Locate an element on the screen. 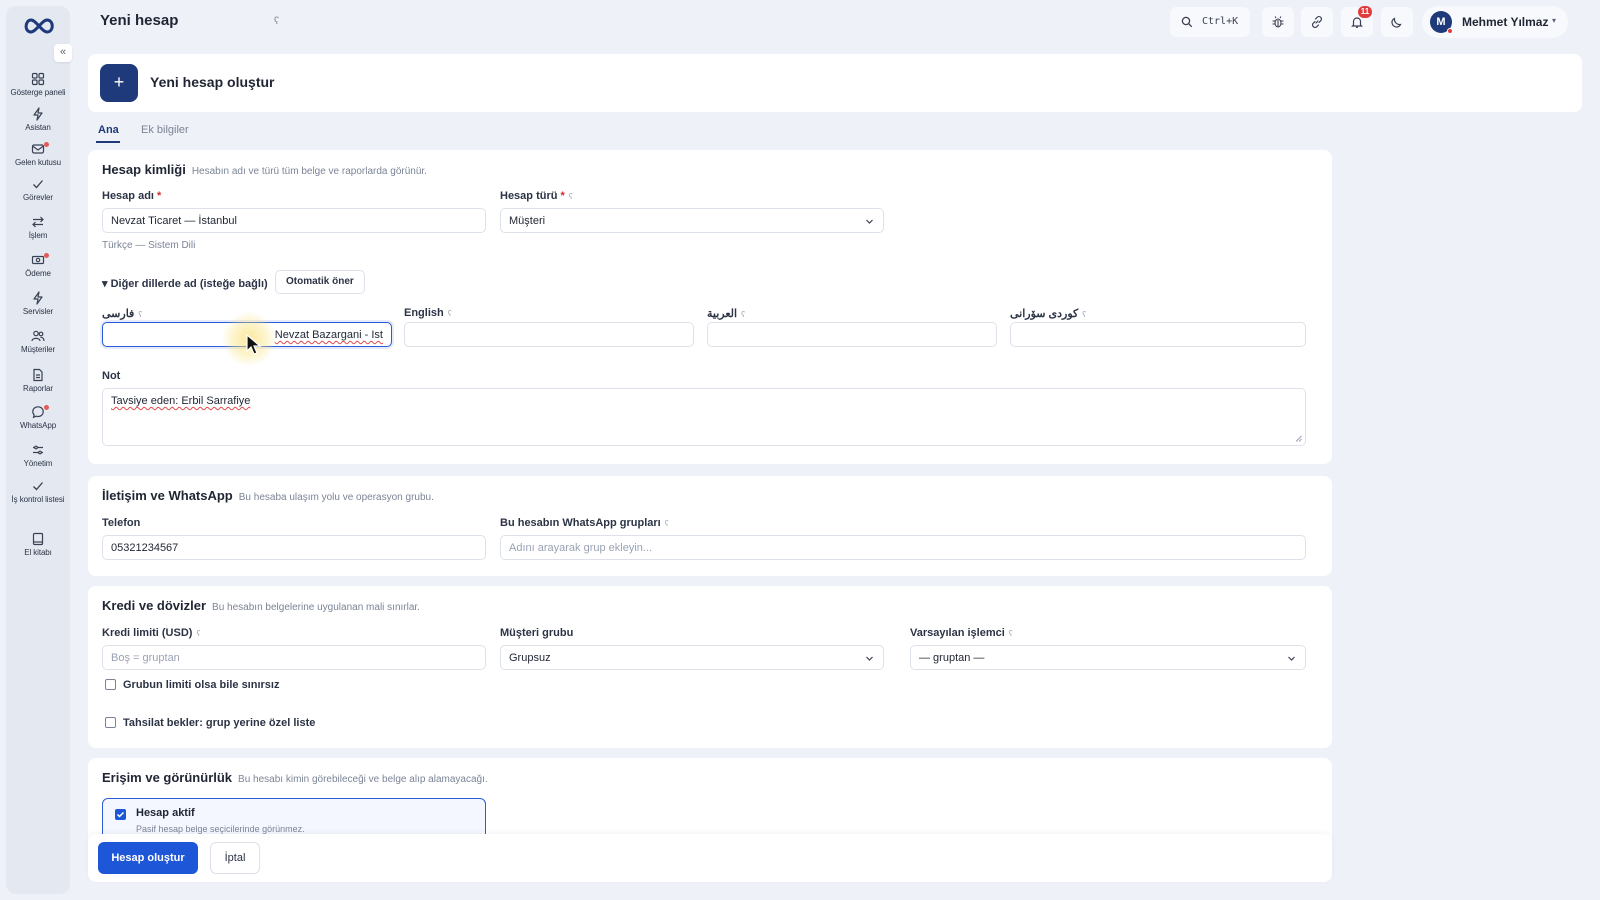  field-label: Varsayılan işlemci ʕ is located at coordinates (961, 633).